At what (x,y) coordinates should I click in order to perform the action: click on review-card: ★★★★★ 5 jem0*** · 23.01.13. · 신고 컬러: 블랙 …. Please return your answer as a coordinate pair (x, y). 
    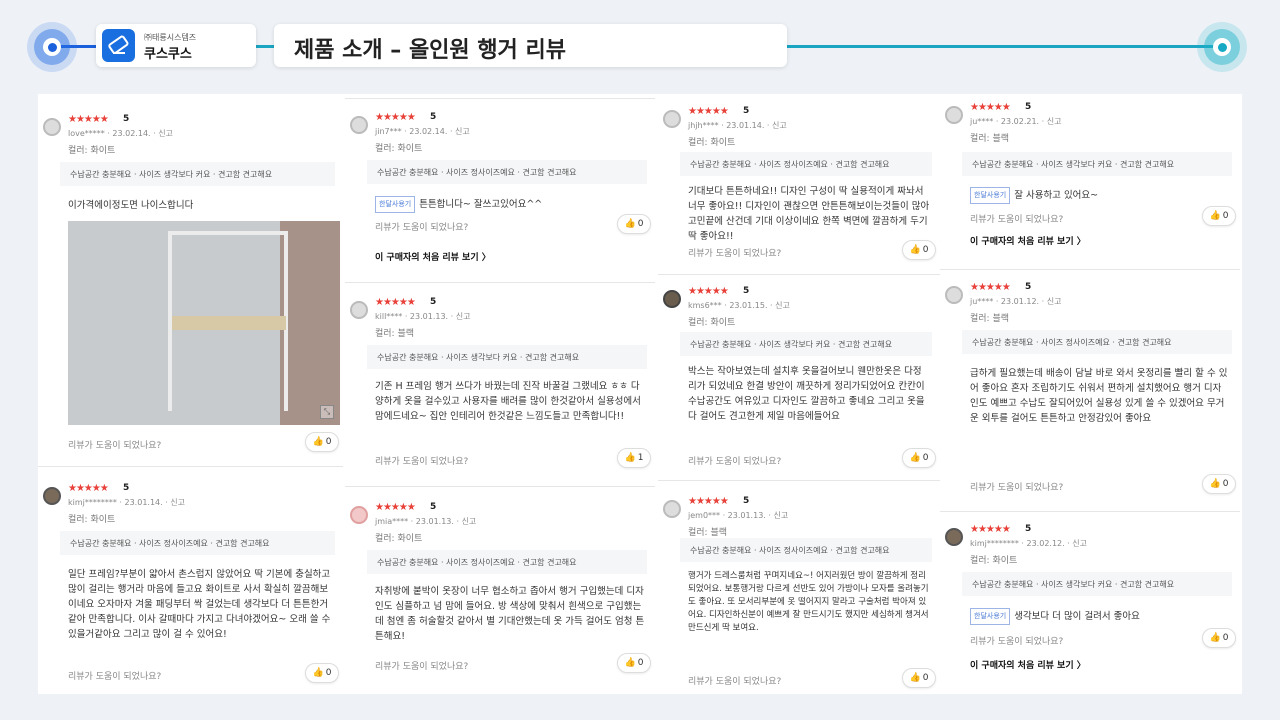
    Looking at the image, I should click on (799, 595).